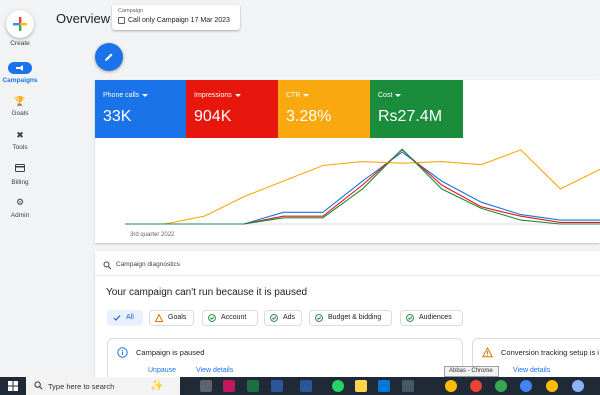  What do you see at coordinates (20, 43) in the screenshot?
I see `create-label: Create` at bounding box center [20, 43].